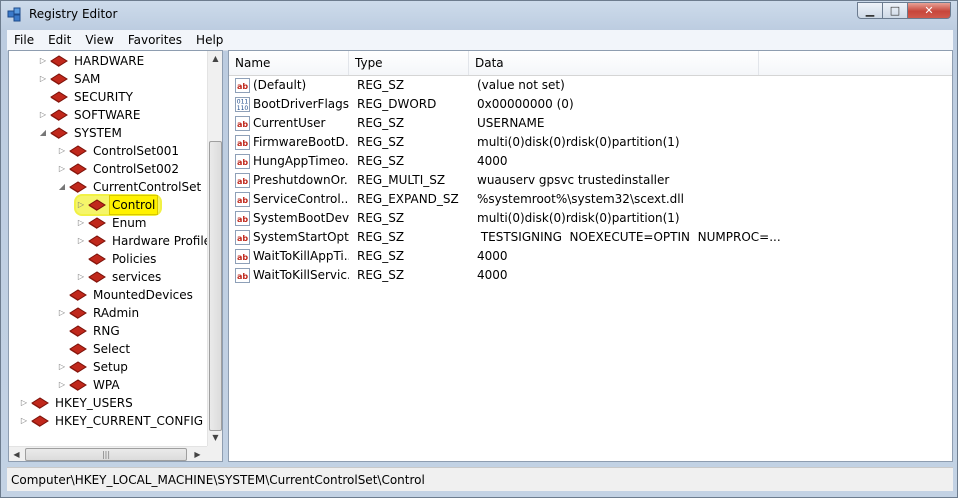  I want to click on column-header-name: Name, so click(289, 63).